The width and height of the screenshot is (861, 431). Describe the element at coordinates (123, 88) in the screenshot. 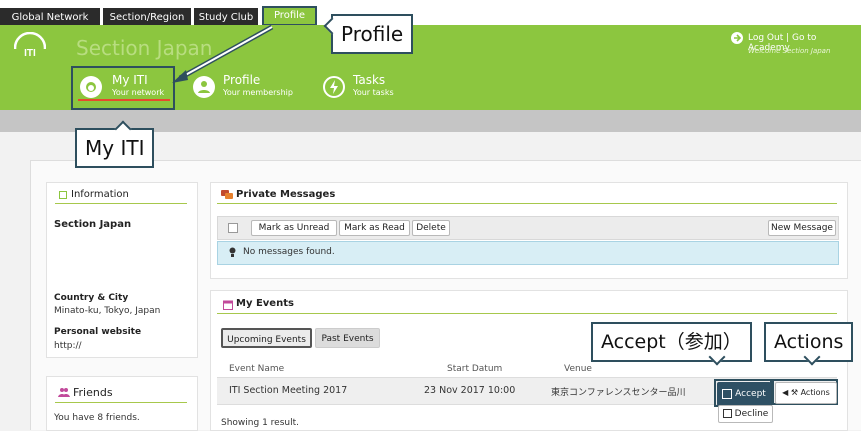

I see `myiti-highlight` at that location.